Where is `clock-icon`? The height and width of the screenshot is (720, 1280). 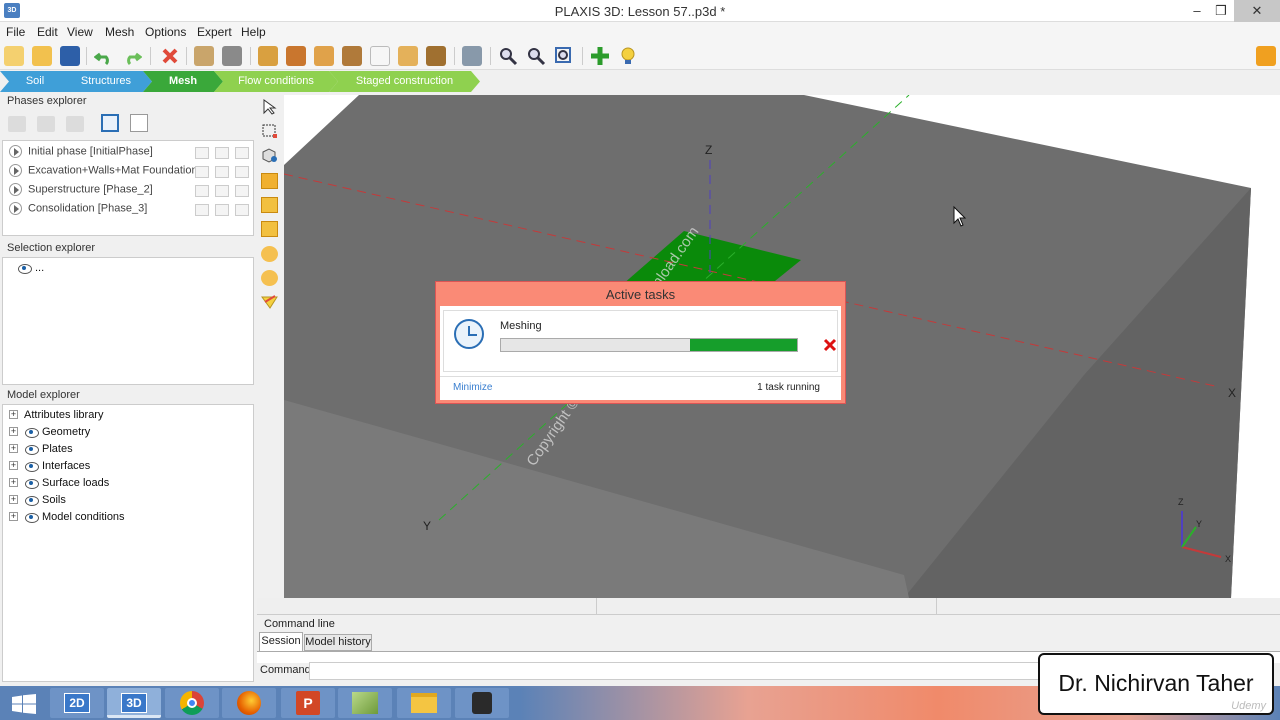
clock-icon is located at coordinates (469, 334).